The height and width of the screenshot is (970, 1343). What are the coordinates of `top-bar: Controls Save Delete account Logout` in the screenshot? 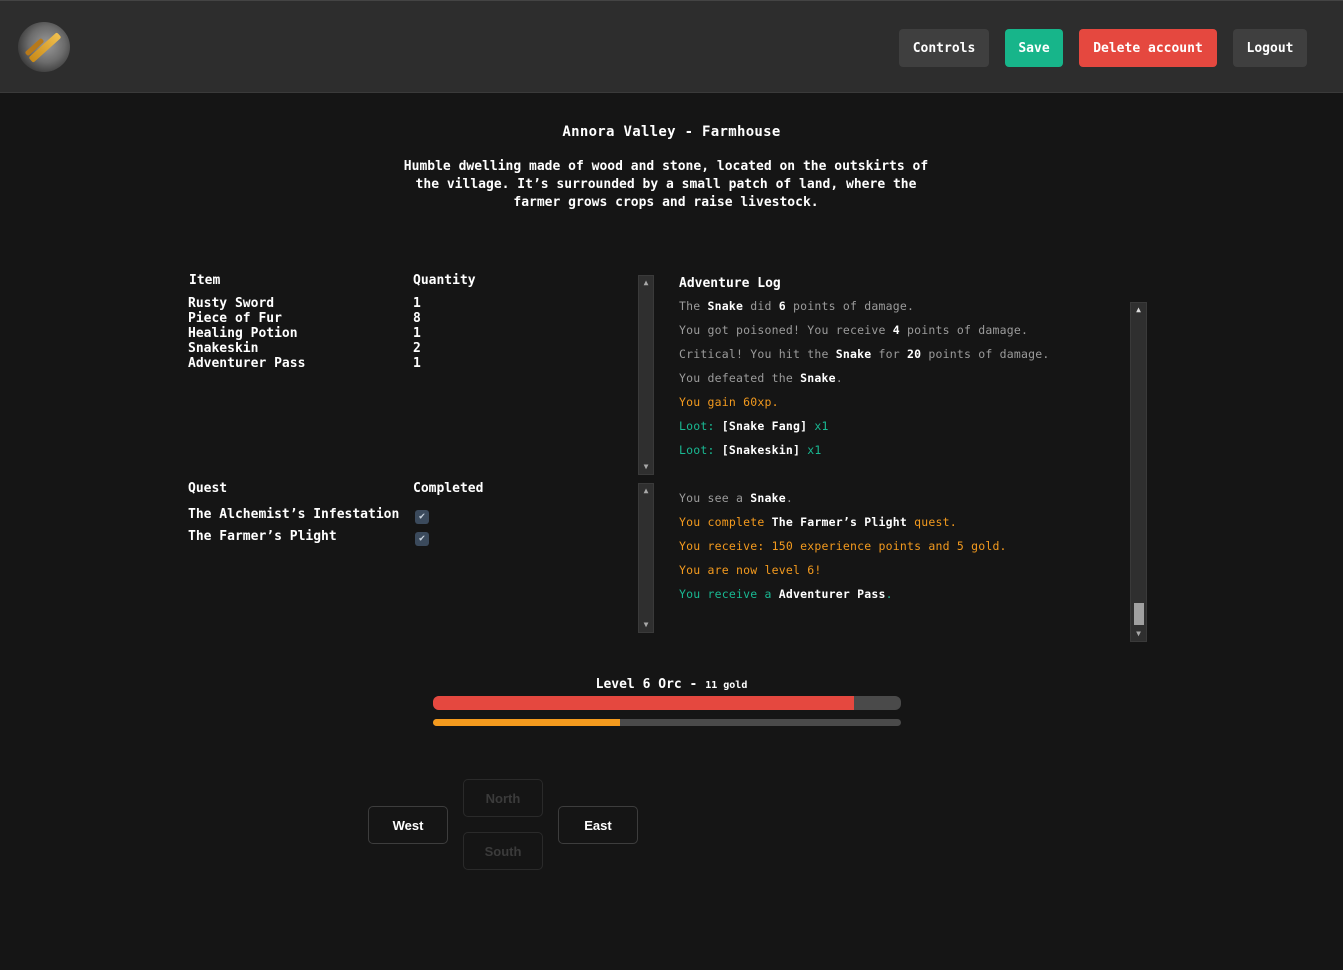 It's located at (671, 46).